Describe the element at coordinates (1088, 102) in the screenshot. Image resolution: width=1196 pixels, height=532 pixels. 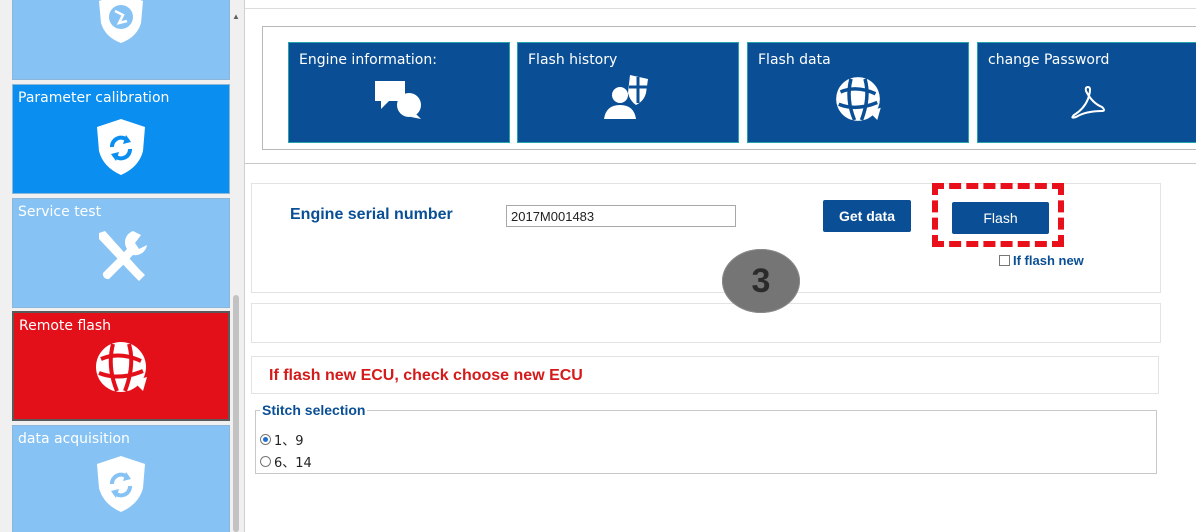
I see `acrobat-icon` at that location.